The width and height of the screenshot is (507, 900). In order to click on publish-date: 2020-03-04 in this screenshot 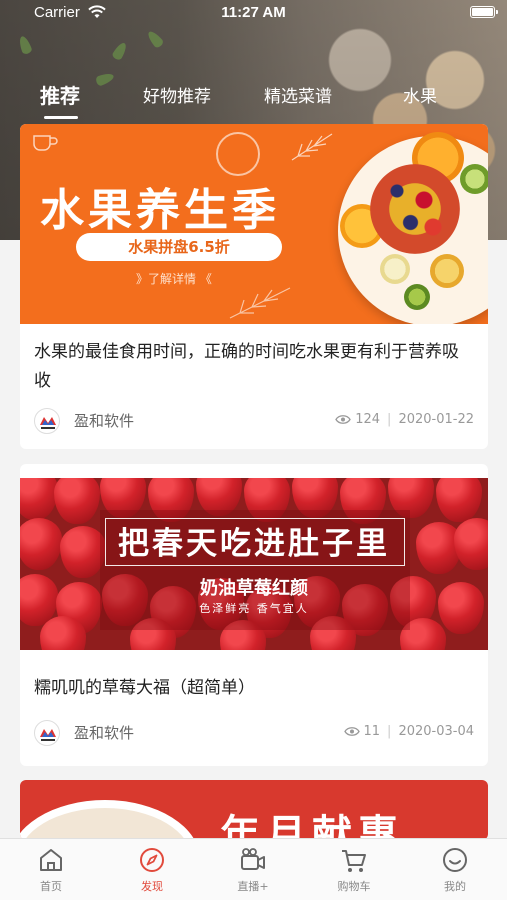, I will do `click(436, 731)`.